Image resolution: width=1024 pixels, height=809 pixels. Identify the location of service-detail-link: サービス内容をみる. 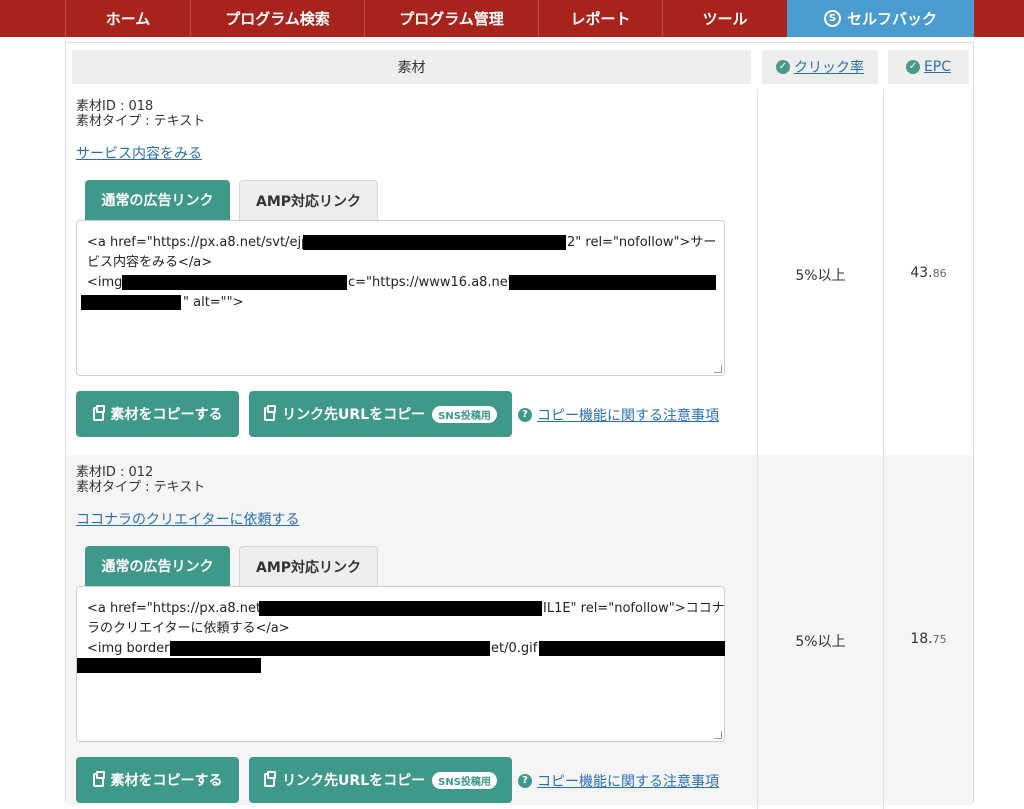
(139, 153).